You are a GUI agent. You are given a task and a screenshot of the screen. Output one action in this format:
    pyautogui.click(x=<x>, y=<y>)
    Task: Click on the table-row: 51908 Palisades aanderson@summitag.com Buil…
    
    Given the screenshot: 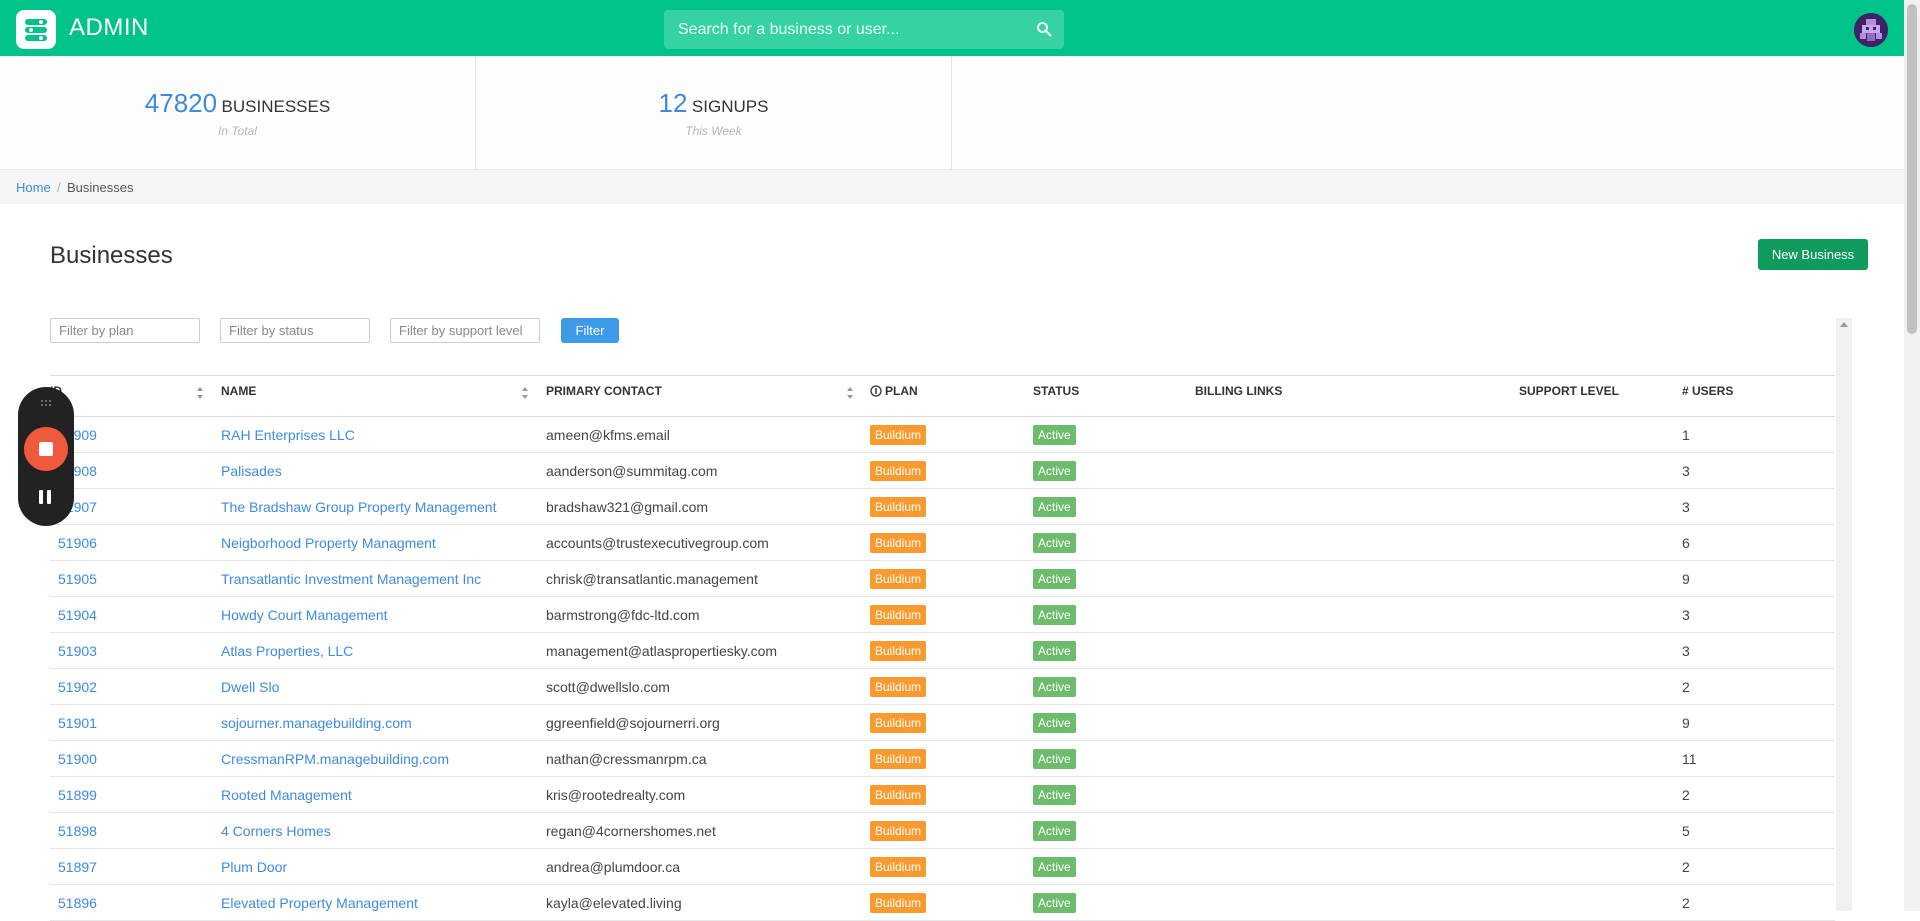 What is the action you would take?
    pyautogui.click(x=942, y=471)
    